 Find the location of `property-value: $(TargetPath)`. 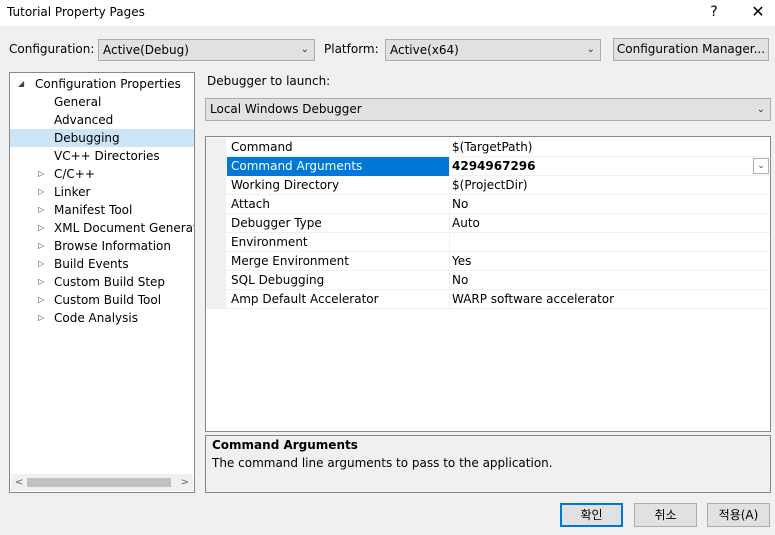

property-value: $(TargetPath) is located at coordinates (492, 147).